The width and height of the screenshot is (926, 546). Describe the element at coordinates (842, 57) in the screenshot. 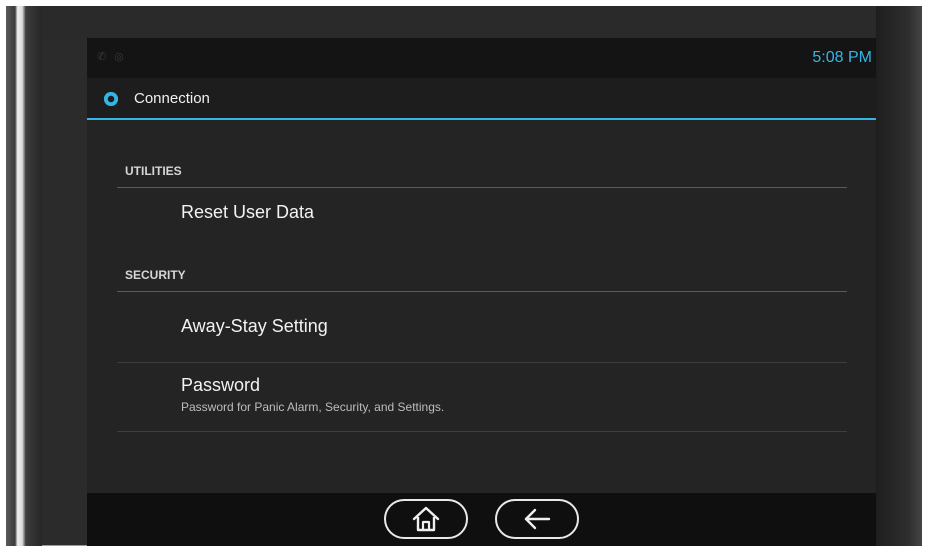

I see `status-clock: 5:08 PM` at that location.